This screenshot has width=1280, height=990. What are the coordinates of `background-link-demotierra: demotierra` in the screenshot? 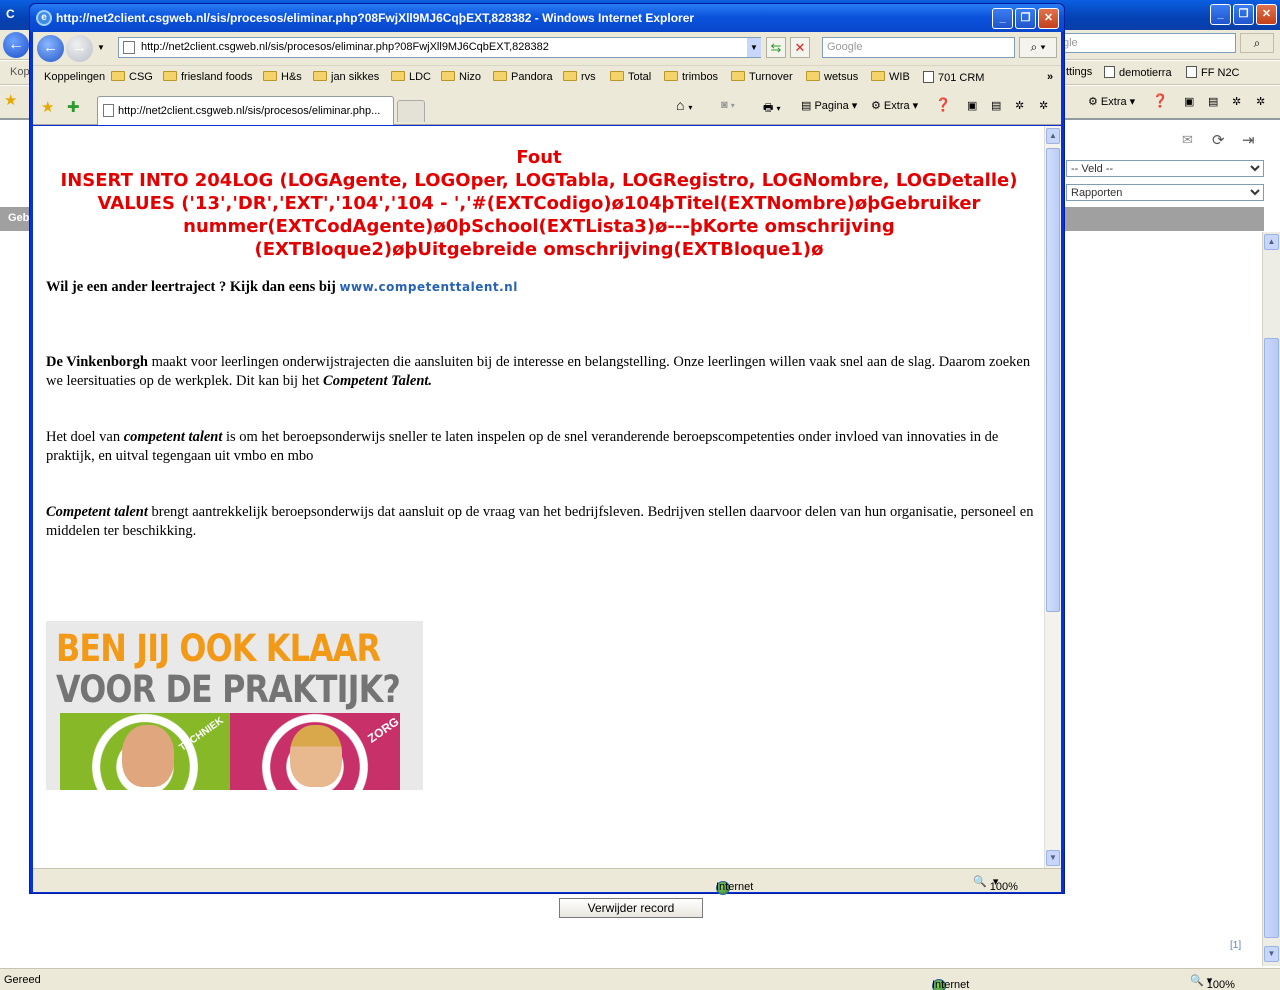 It's located at (1138, 72).